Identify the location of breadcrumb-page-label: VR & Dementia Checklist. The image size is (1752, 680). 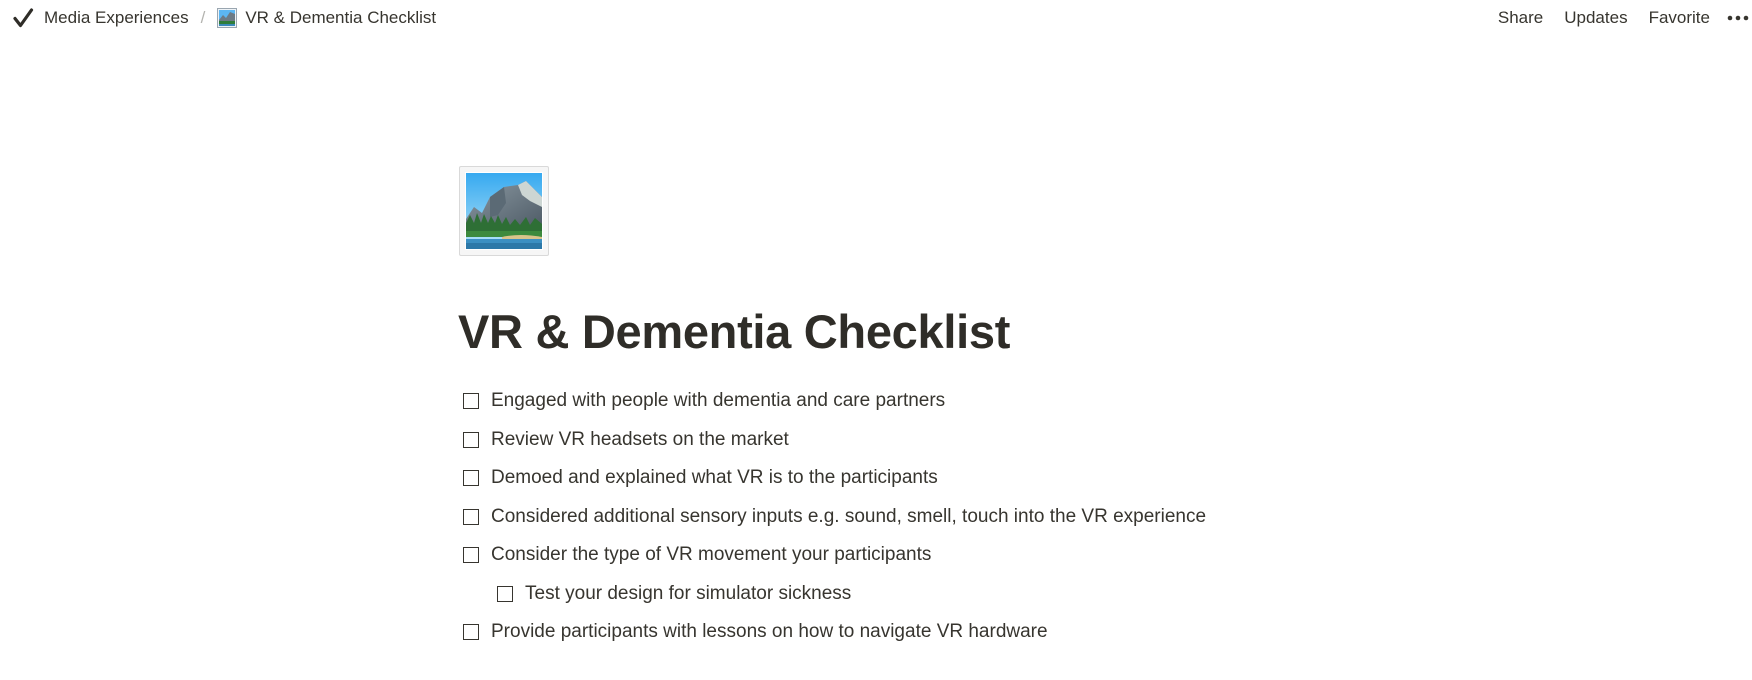
(341, 17).